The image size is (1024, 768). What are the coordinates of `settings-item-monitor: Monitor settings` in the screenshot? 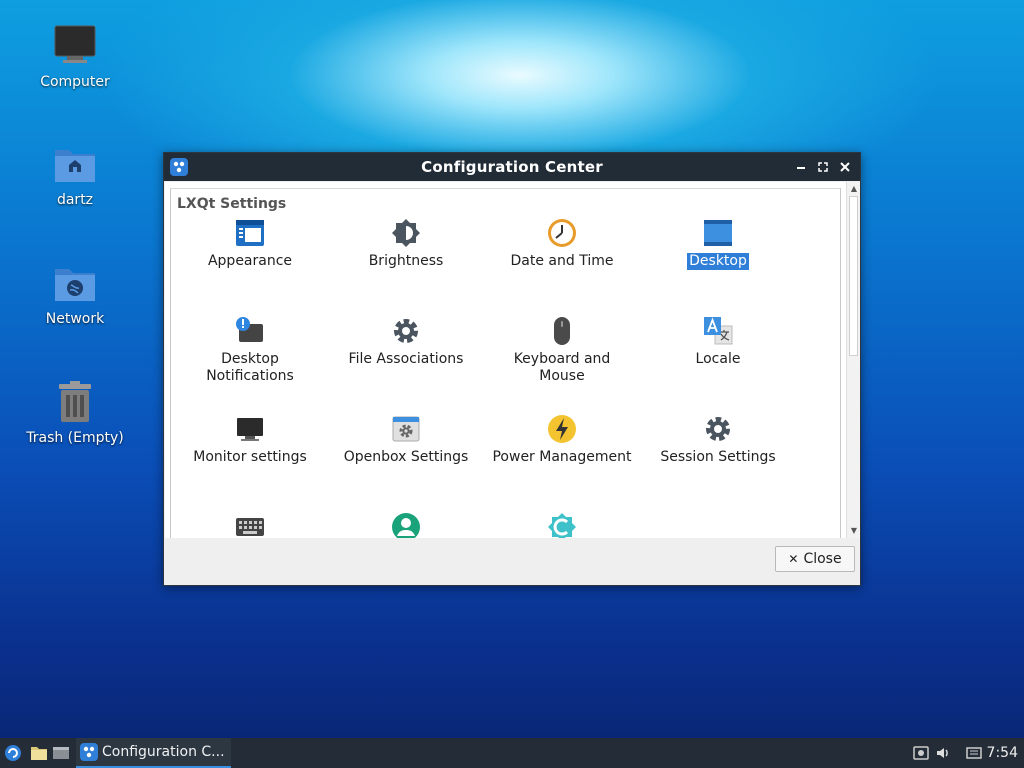 It's located at (250, 440).